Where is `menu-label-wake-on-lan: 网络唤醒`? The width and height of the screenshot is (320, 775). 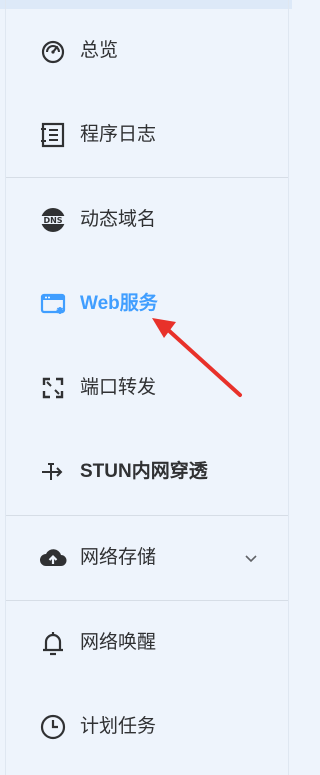
menu-label-wake-on-lan: 网络唤醒 is located at coordinates (118, 642).